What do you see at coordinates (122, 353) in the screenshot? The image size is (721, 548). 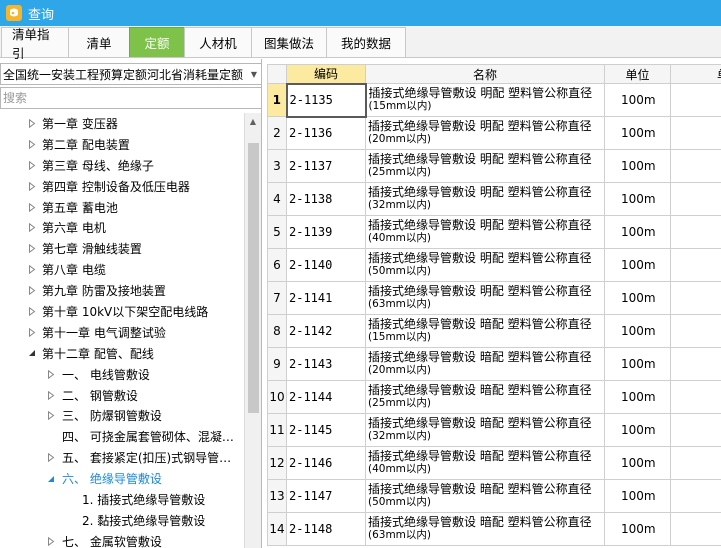 I see `tree-item: 第十二章 配管、配线` at bounding box center [122, 353].